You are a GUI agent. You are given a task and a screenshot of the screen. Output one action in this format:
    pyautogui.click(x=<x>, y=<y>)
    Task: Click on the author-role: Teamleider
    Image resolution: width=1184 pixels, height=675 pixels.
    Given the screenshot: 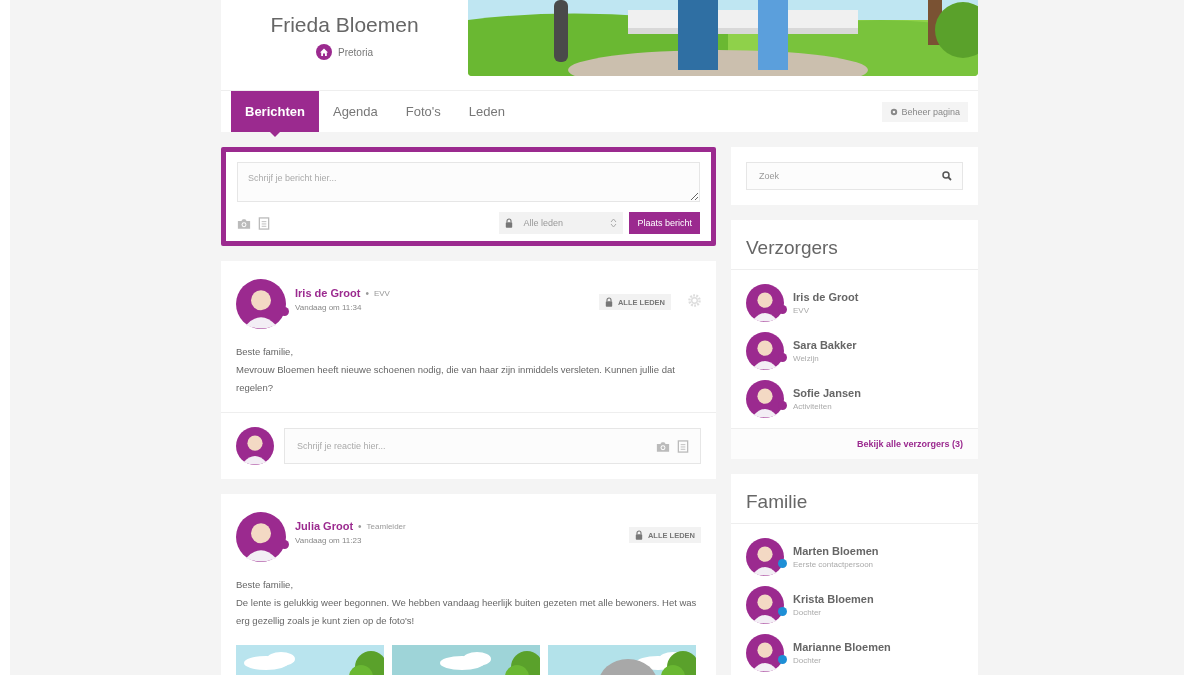 What is the action you would take?
    pyautogui.click(x=386, y=526)
    